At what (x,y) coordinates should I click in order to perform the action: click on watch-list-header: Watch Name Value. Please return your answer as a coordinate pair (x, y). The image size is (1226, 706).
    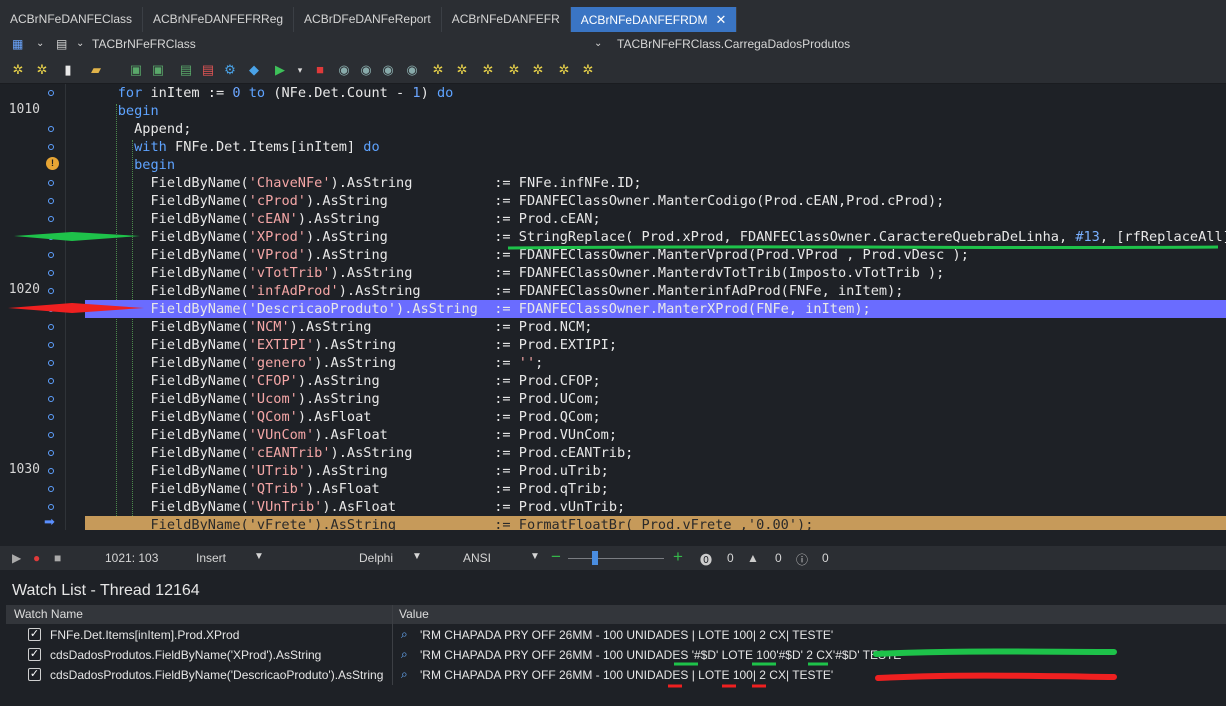
    Looking at the image, I should click on (616, 614).